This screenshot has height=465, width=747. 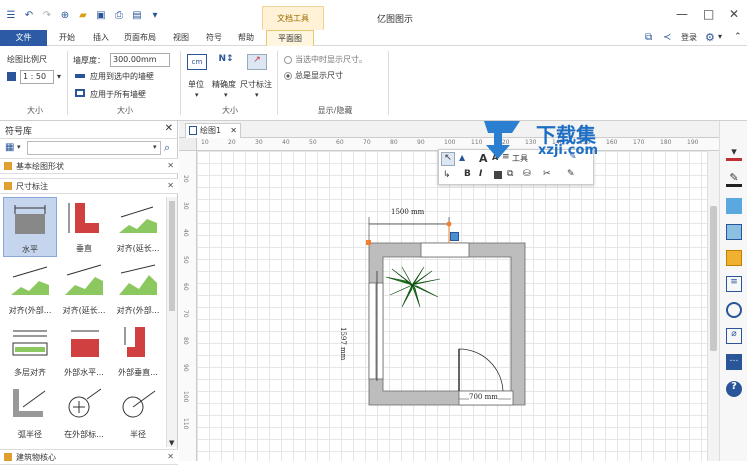 What do you see at coordinates (734, 258) in the screenshot?
I see `layers-icon` at bounding box center [734, 258].